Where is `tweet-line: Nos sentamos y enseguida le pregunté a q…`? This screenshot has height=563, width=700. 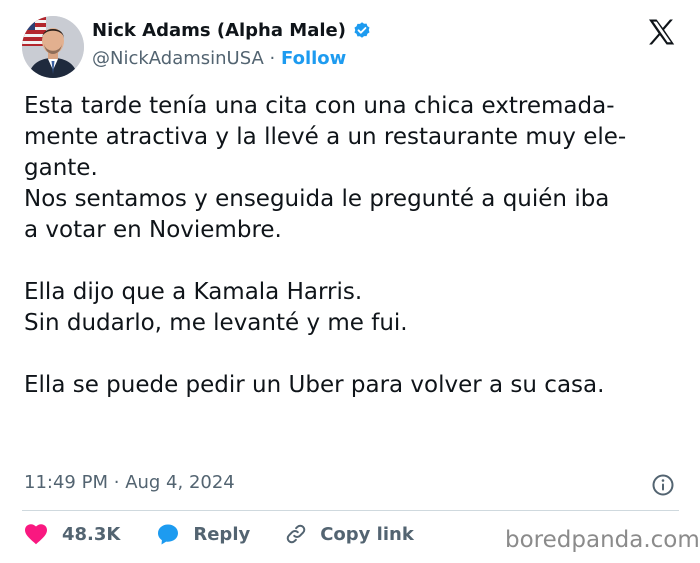 tweet-line: Nos sentamos y enseguida le pregunté a q… is located at coordinates (317, 199).